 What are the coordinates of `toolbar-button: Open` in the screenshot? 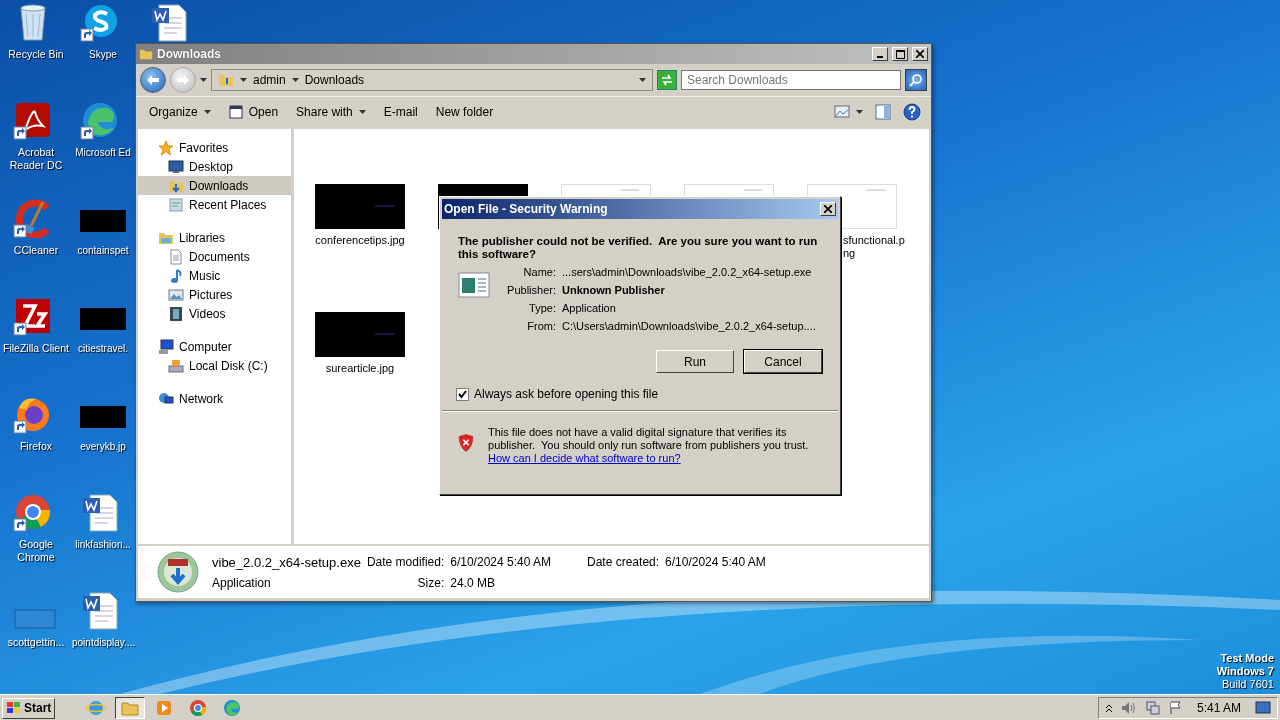 It's located at (253, 112).